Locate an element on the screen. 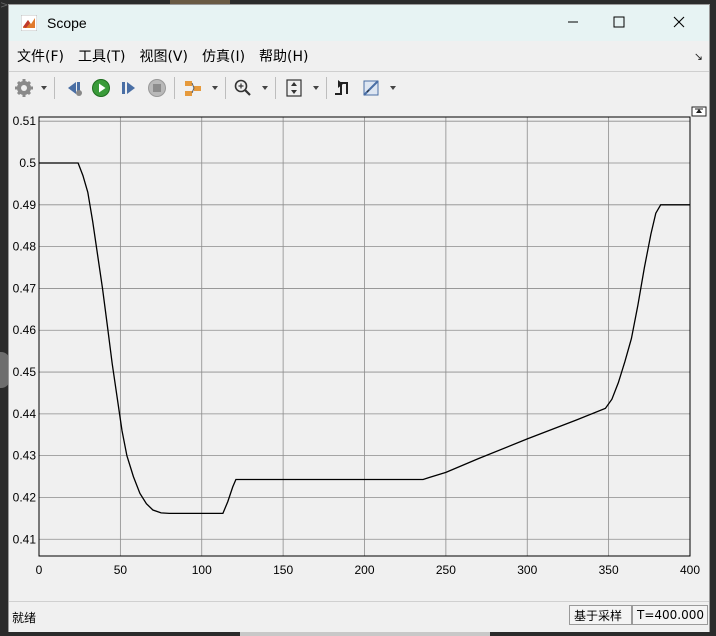  close-button is located at coordinates (679, 22).